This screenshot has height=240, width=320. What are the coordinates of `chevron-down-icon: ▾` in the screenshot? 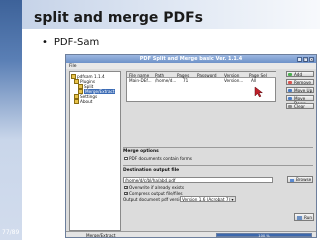 It's located at (232, 199).